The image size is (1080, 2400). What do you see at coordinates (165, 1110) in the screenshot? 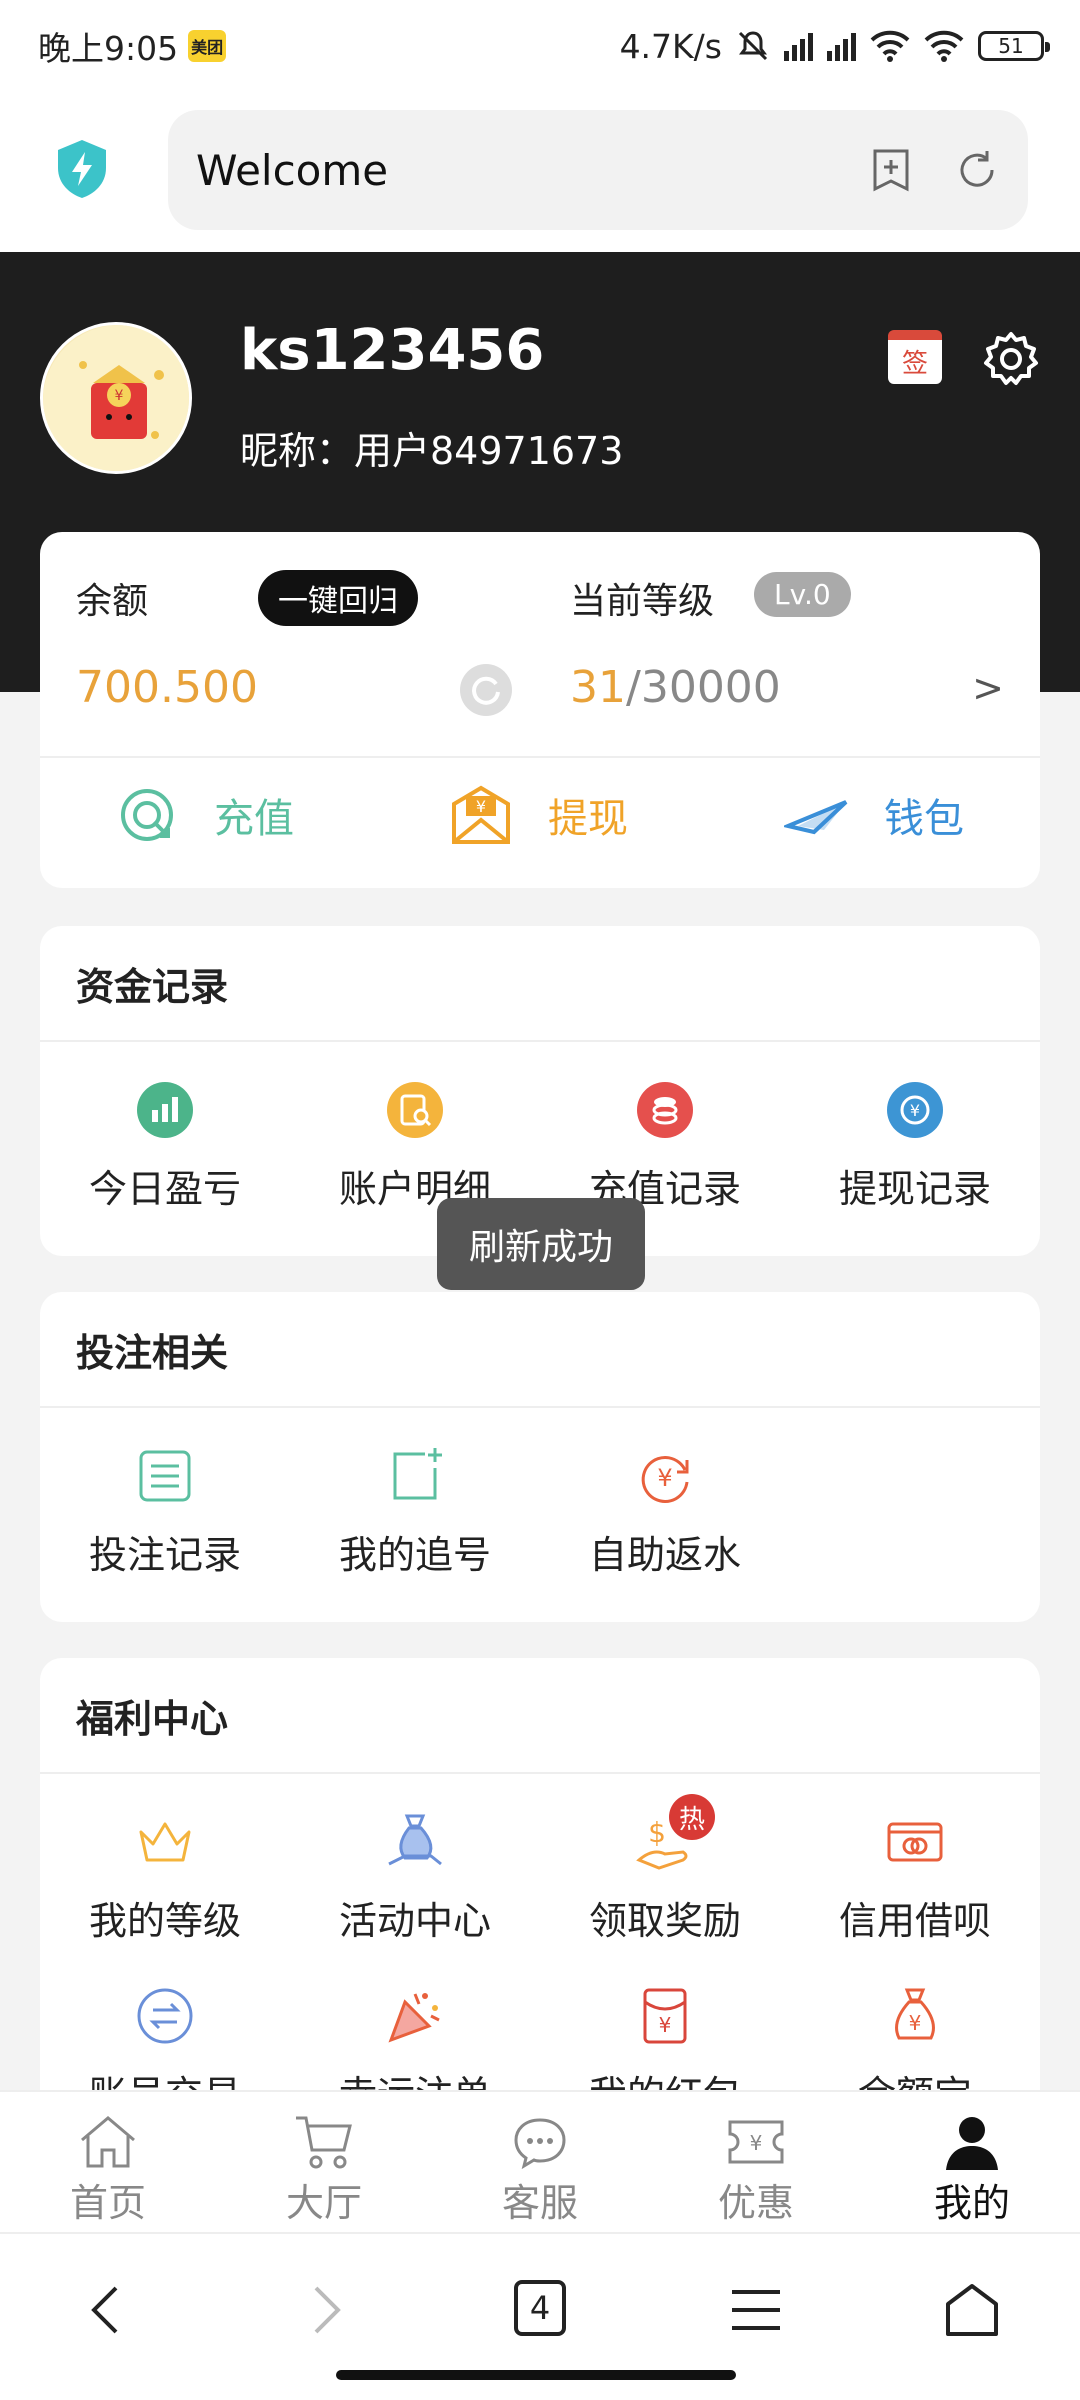
I see `bar-chart-icon` at bounding box center [165, 1110].